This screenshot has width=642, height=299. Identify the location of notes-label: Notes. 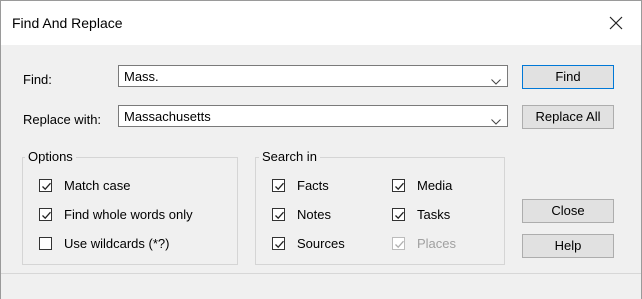
(314, 214).